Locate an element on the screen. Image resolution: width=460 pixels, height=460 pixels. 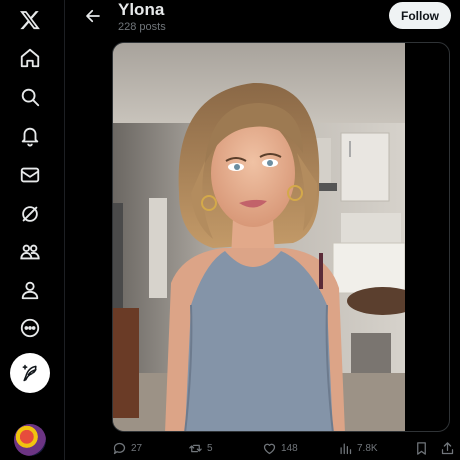
left-sidebar is located at coordinates (32, 230).